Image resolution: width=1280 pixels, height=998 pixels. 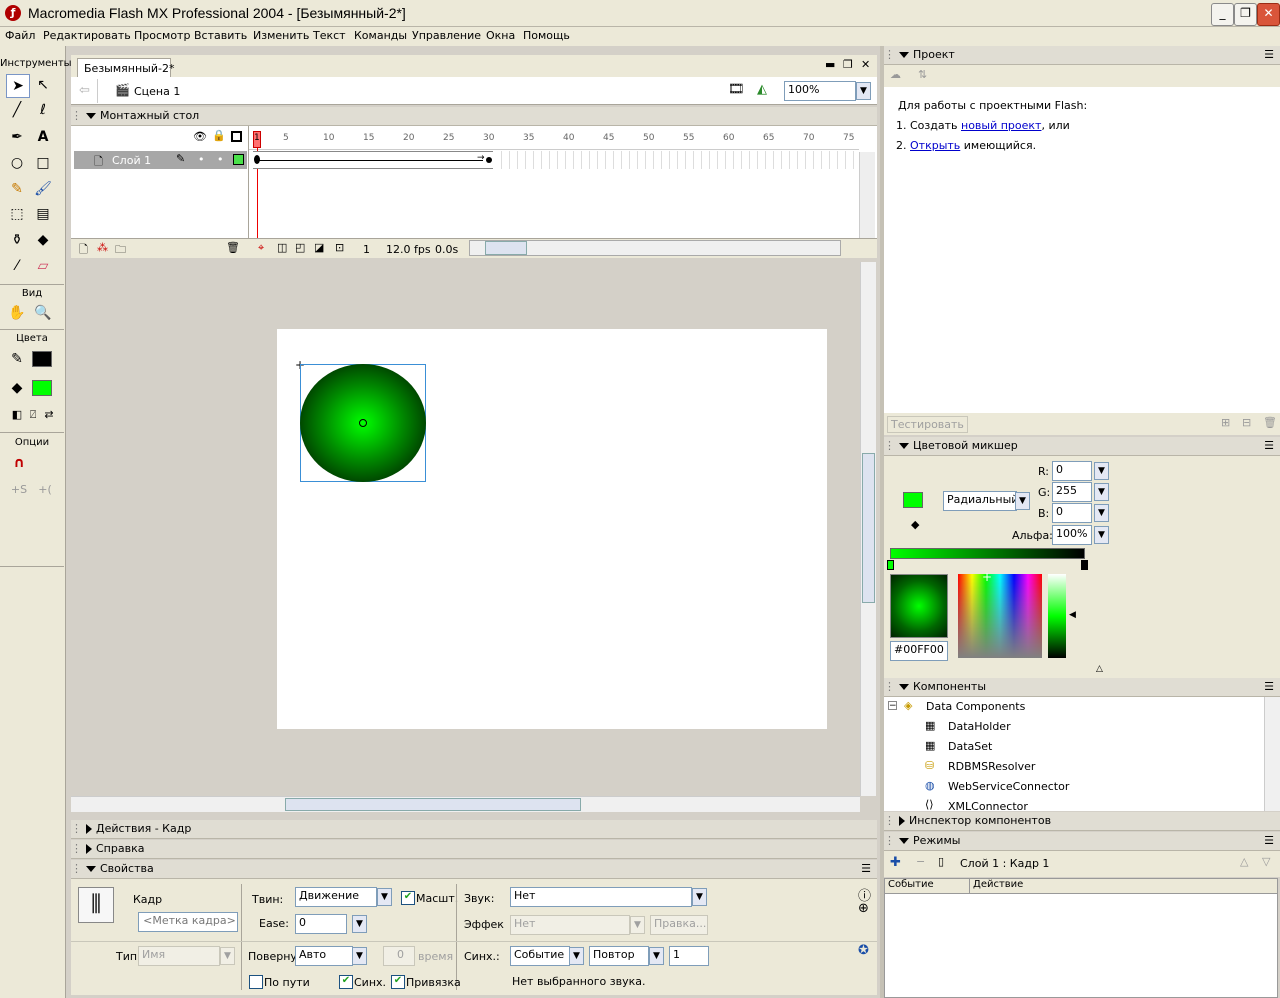 What do you see at coordinates (601, 897) in the screenshot?
I see `sound-select: Нет` at bounding box center [601, 897].